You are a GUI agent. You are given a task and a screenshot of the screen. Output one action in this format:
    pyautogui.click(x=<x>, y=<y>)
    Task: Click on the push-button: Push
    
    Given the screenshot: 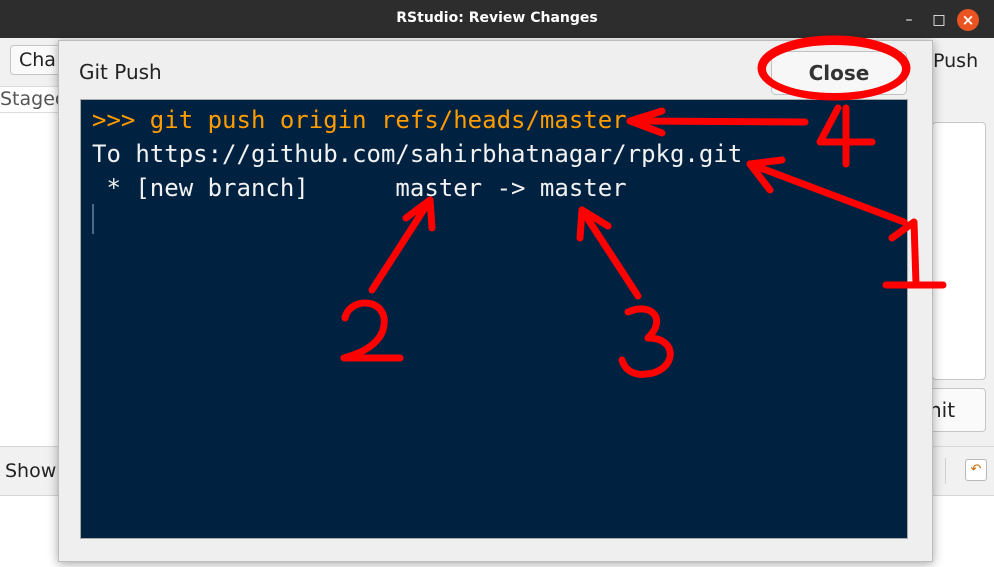 What is the action you would take?
    pyautogui.click(x=955, y=61)
    